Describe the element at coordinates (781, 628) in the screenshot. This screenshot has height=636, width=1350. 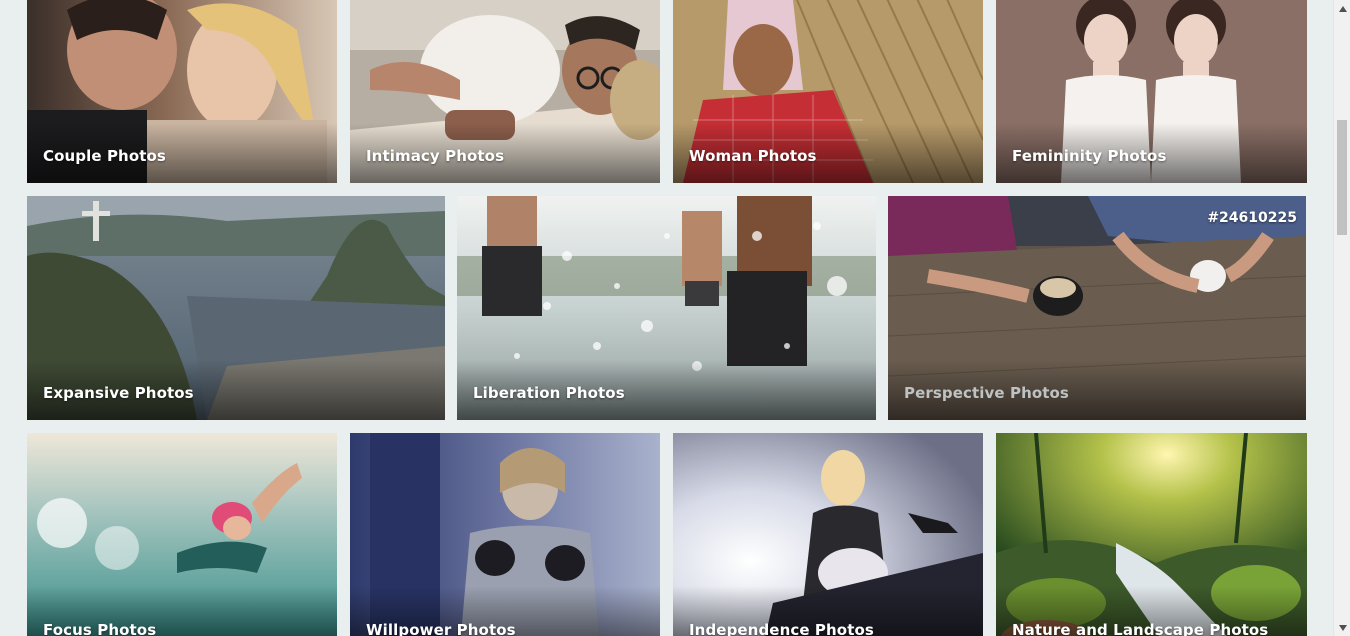
I see `tile-label: Independence Photos` at that location.